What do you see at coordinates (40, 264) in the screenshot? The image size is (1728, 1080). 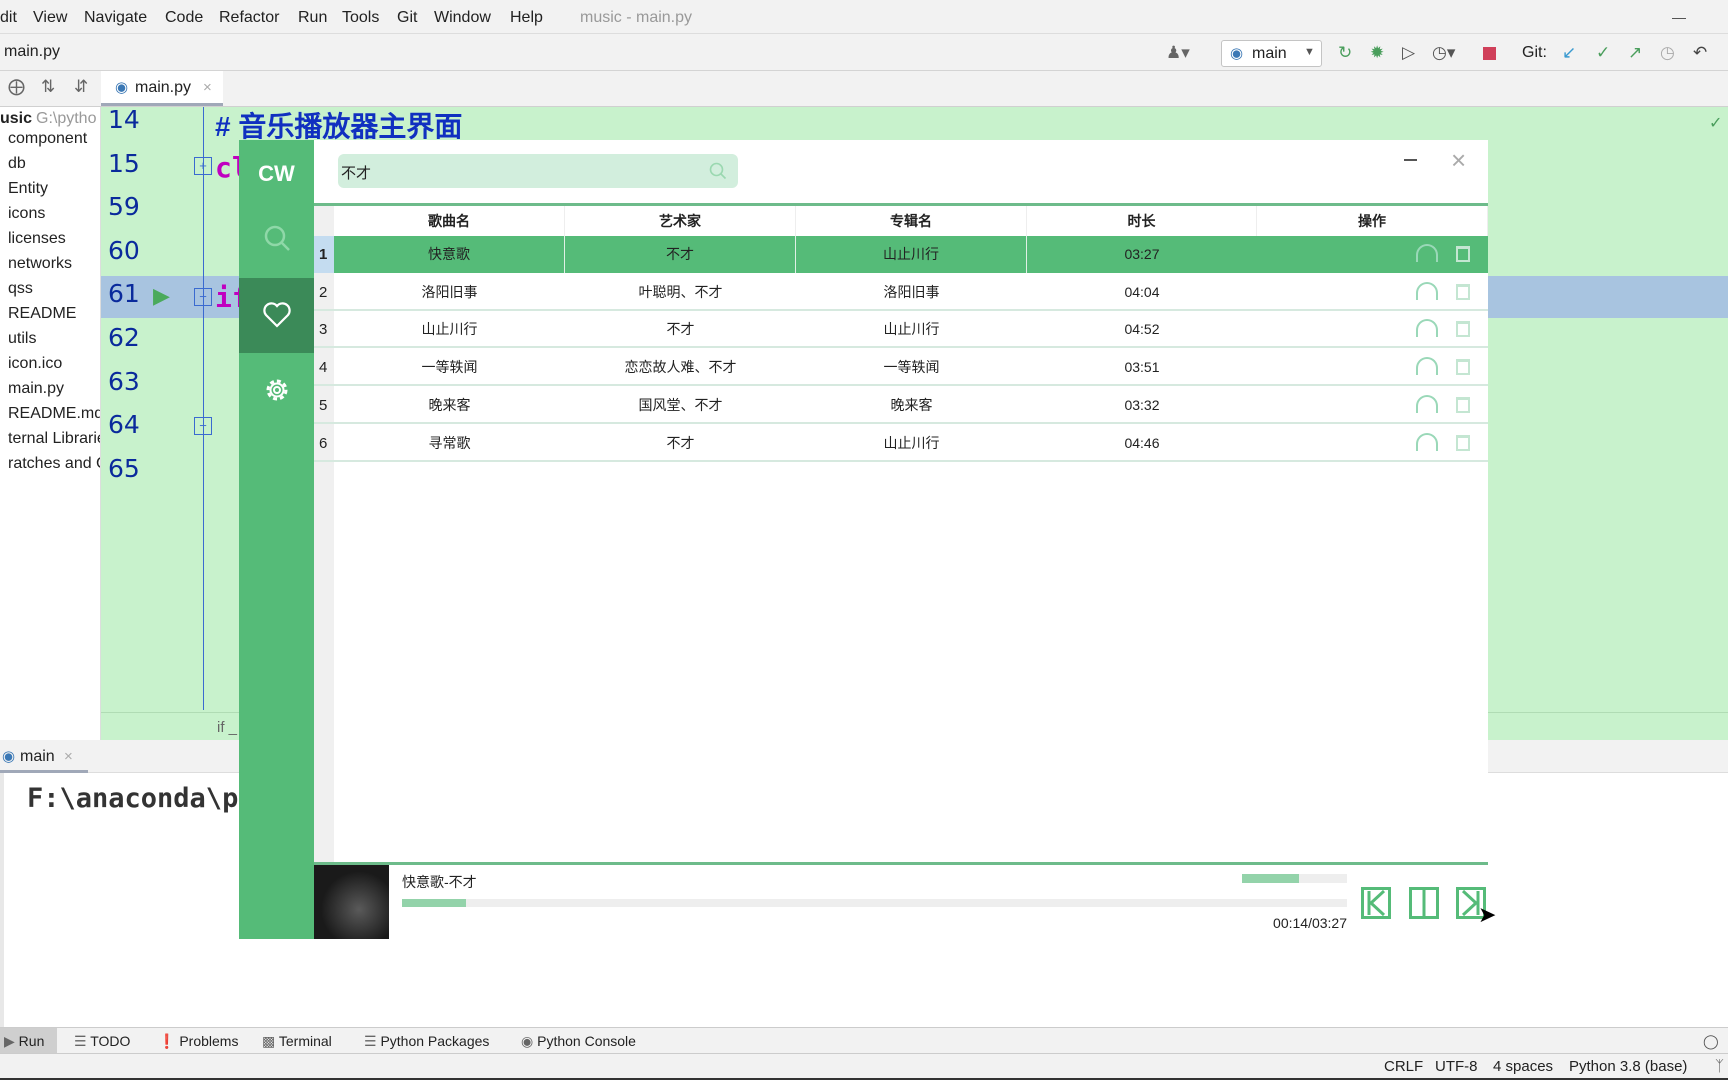 I see `tree-item: networks` at bounding box center [40, 264].